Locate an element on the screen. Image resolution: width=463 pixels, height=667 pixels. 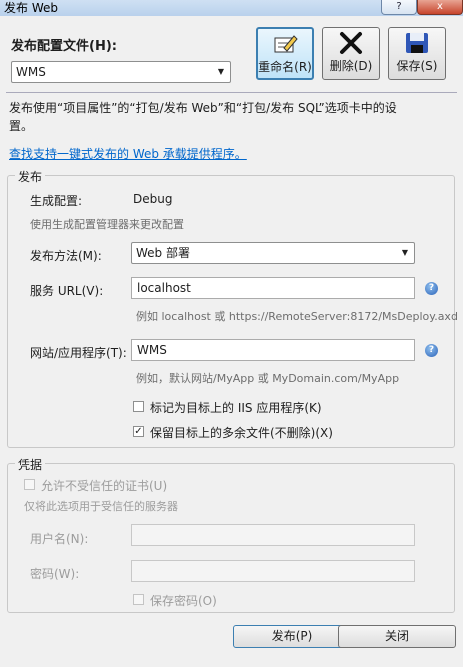
iis-app-label: 标记为目标上的 IIS 应用程序(K) is located at coordinates (236, 407).